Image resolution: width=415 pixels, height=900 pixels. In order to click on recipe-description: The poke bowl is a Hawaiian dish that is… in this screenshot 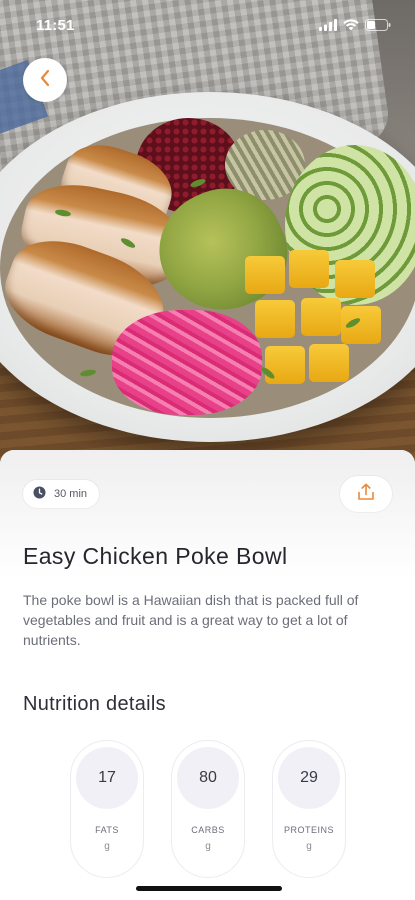, I will do `click(191, 620)`.